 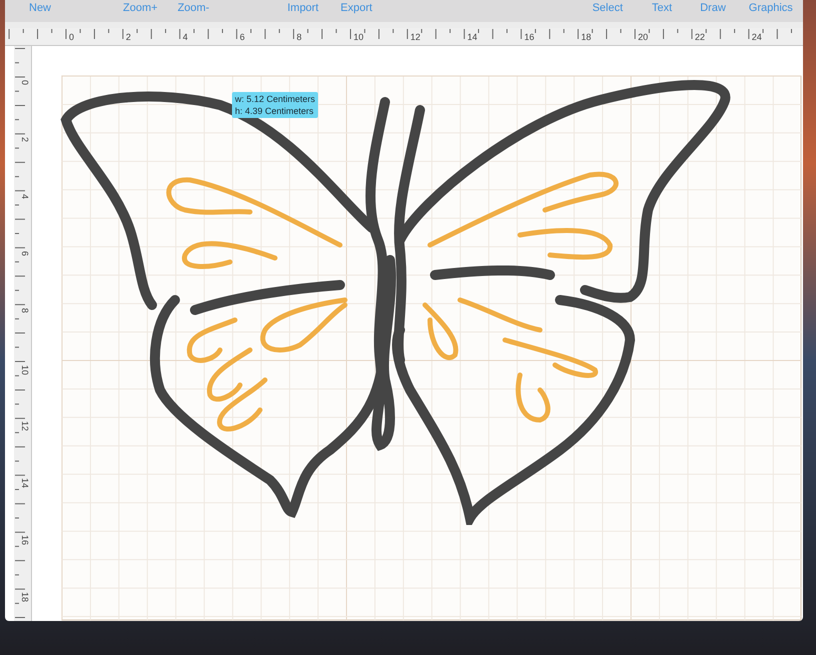 What do you see at coordinates (757, 37) in the screenshot?
I see `ruler-label: 24` at bounding box center [757, 37].